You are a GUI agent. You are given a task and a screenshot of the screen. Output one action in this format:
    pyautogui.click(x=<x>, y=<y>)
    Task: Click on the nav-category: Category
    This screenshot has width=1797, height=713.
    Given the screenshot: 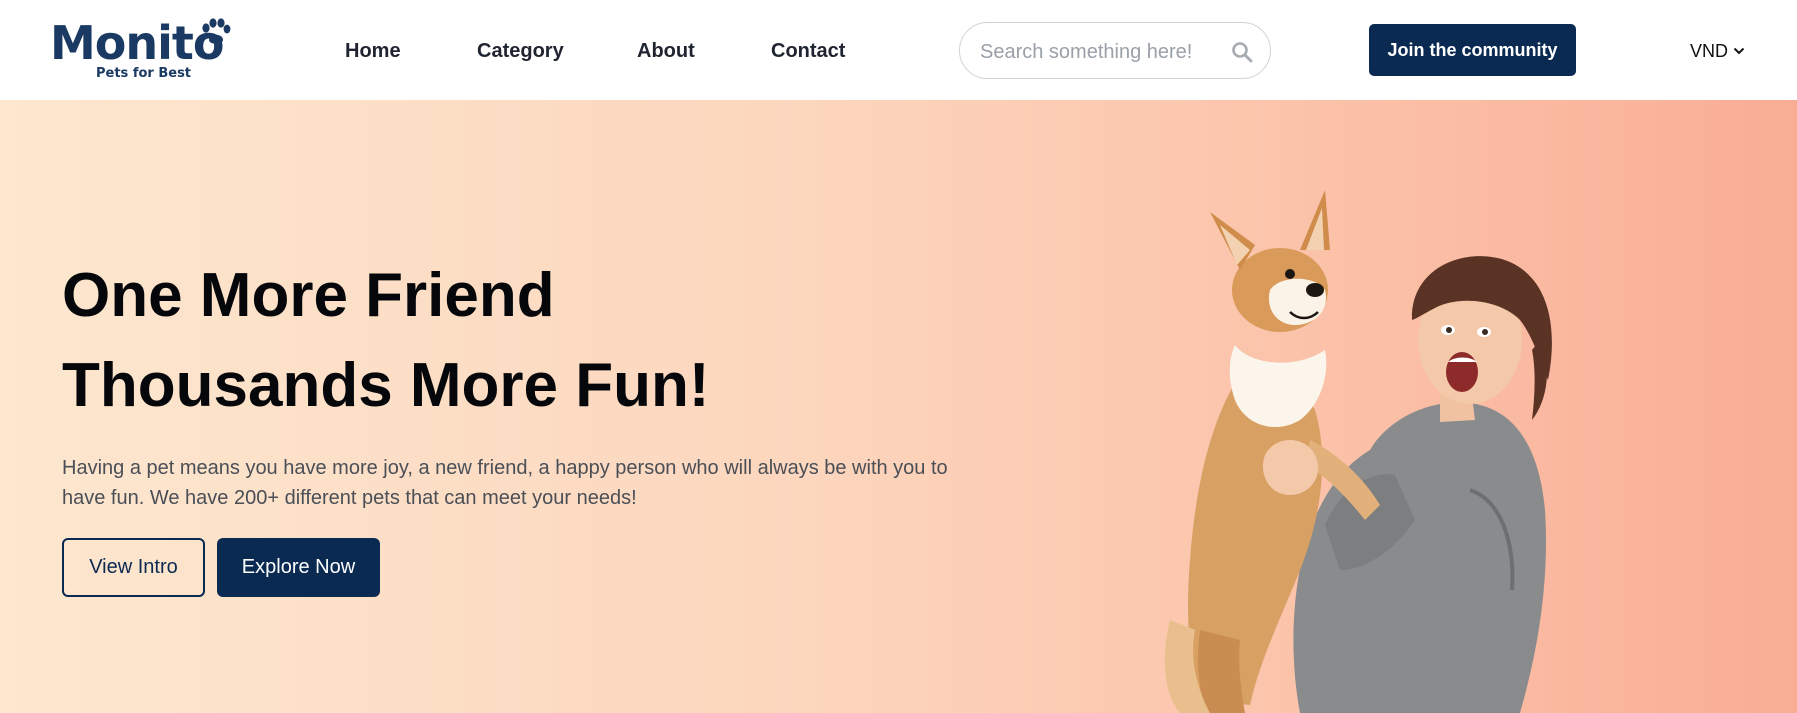 What is the action you would take?
    pyautogui.click(x=520, y=51)
    